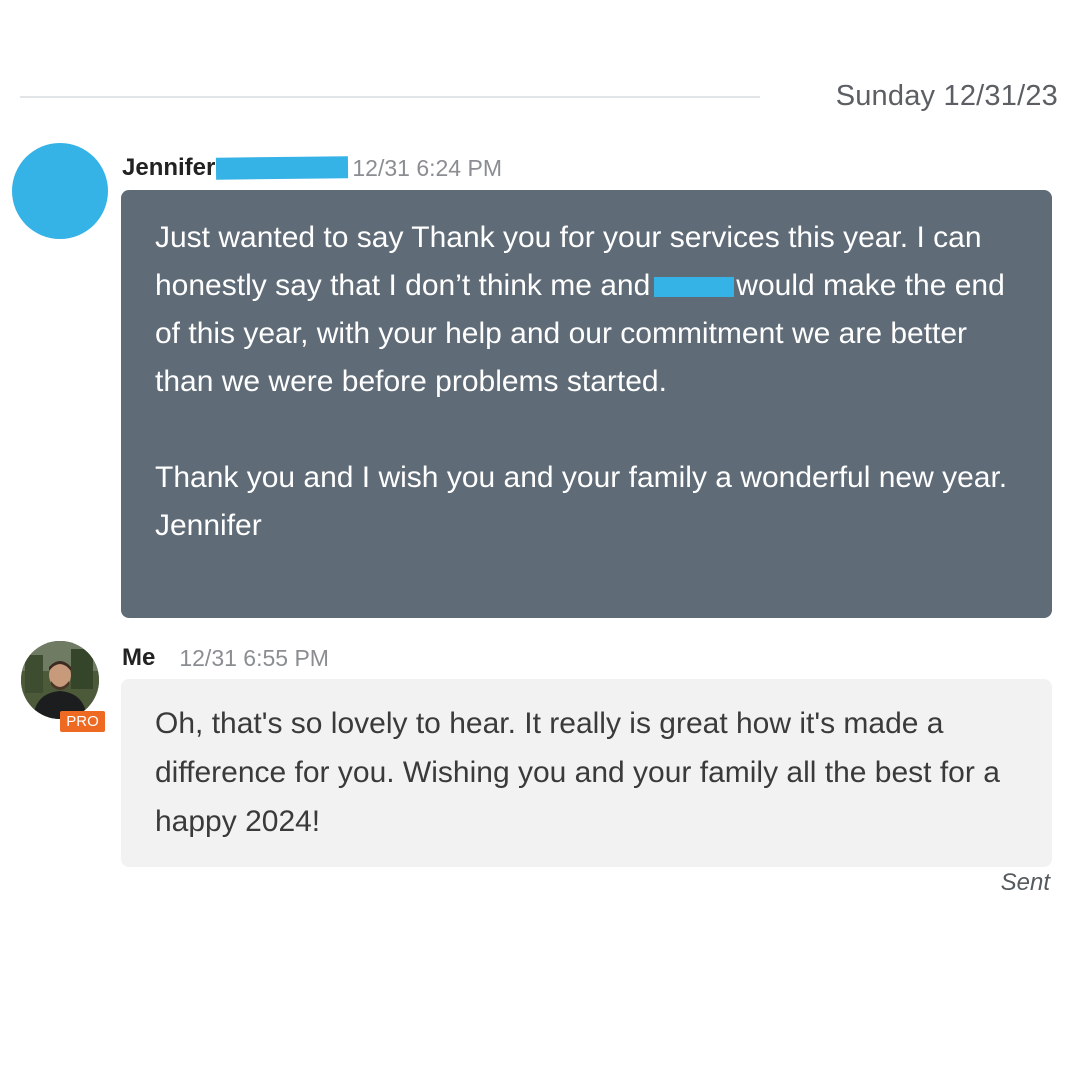 The width and height of the screenshot is (1080, 1080). What do you see at coordinates (694, 287) in the screenshot?
I see `text-redaction` at bounding box center [694, 287].